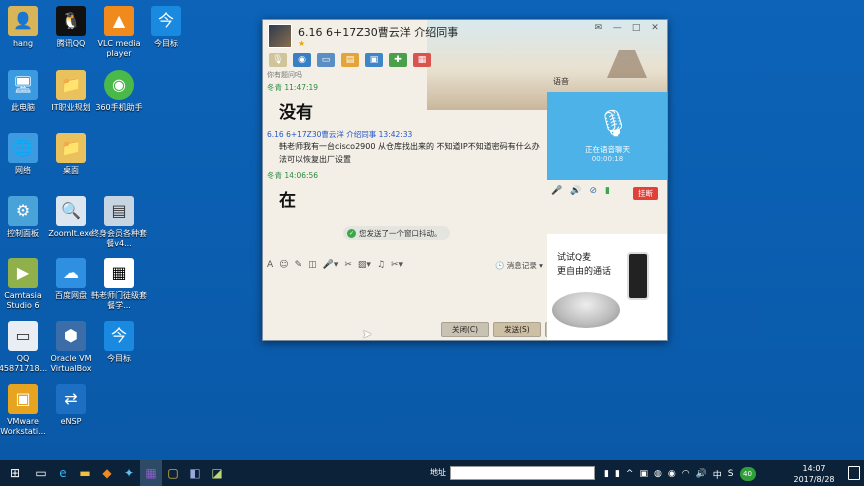  I want to click on mouse-cursor-icon: ➤, so click(367, 334).